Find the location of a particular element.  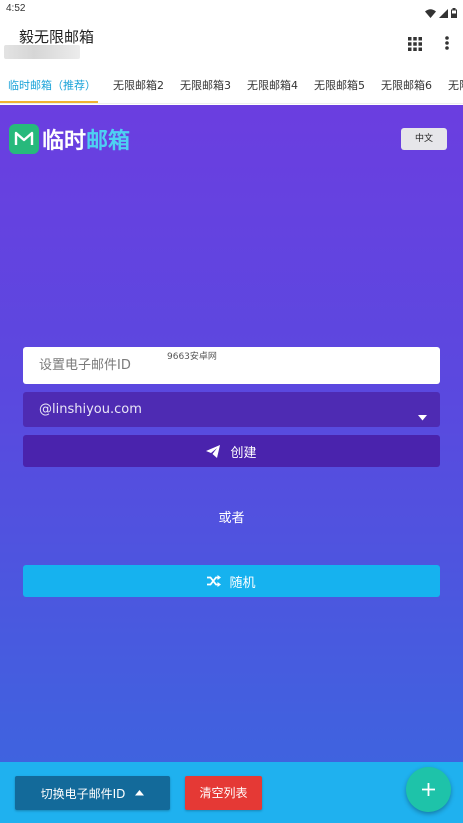

tab-label: 无限邮箱4 is located at coordinates (272, 85).